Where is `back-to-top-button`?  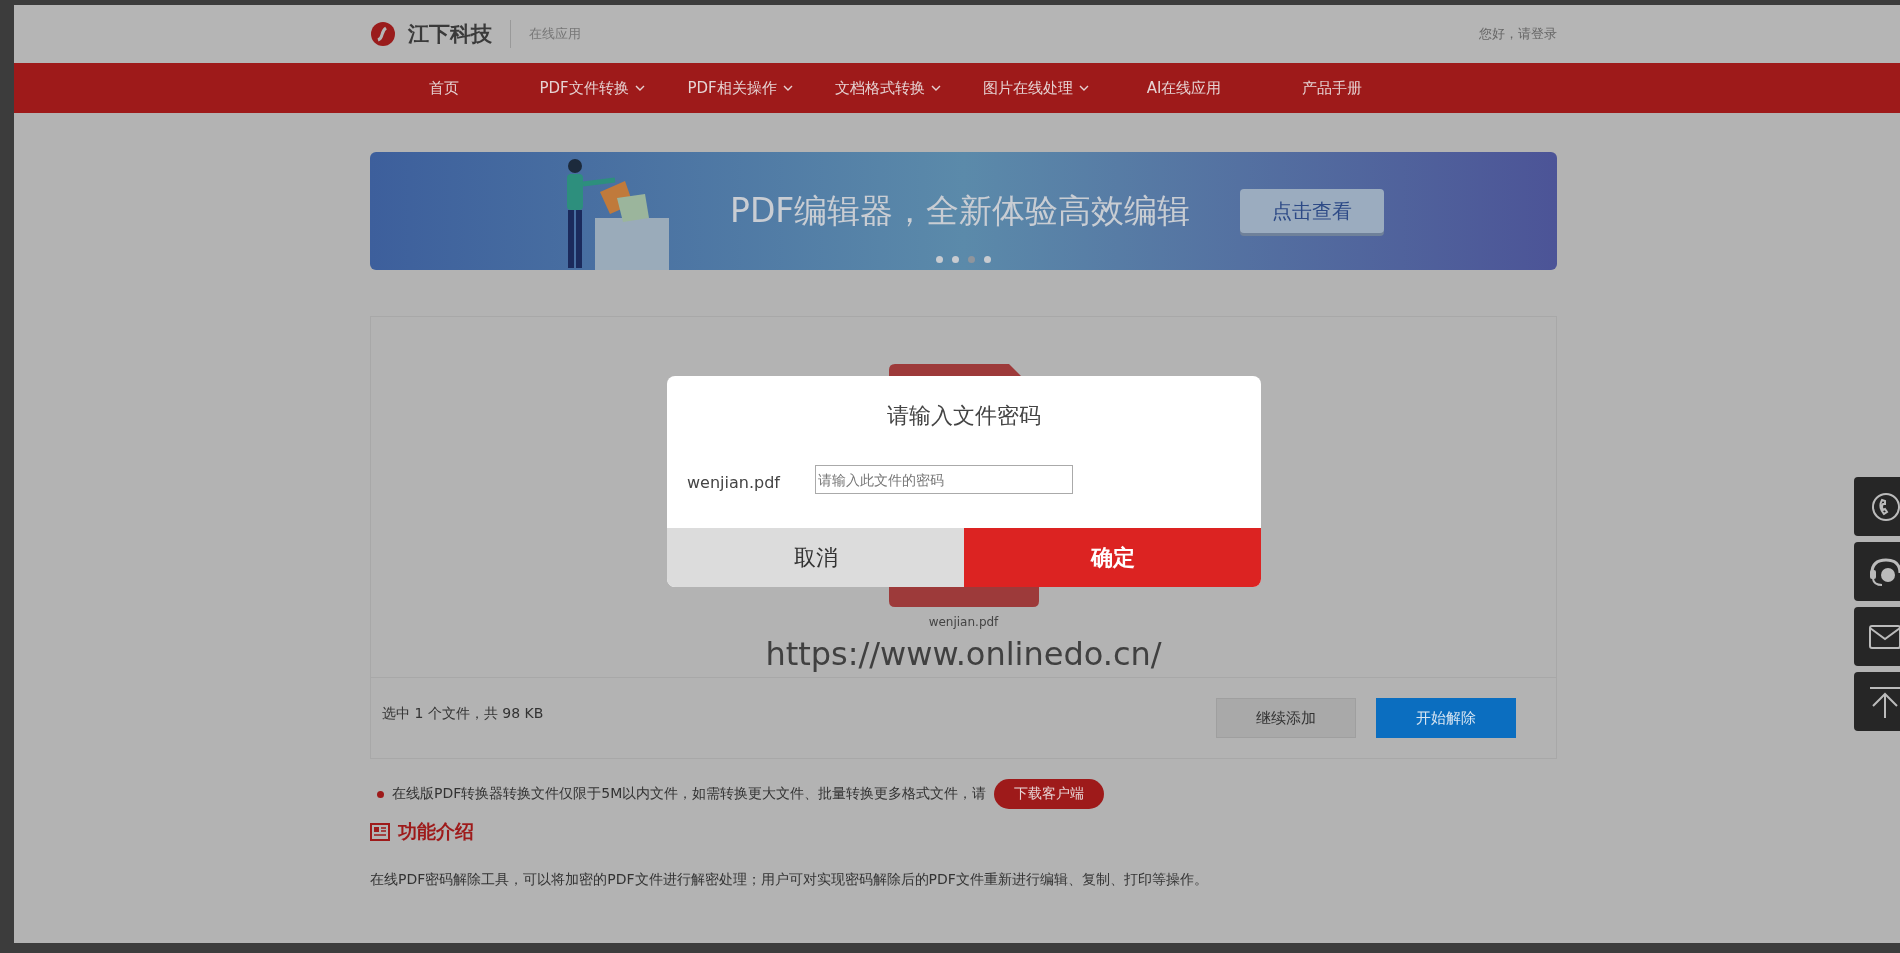
back-to-top-button is located at coordinates (1877, 701).